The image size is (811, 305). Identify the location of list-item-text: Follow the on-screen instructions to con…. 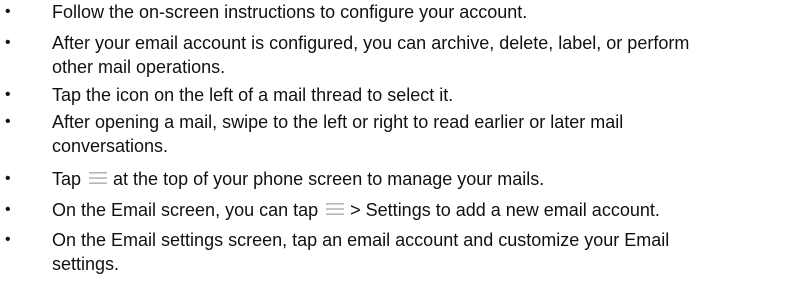
(290, 12).